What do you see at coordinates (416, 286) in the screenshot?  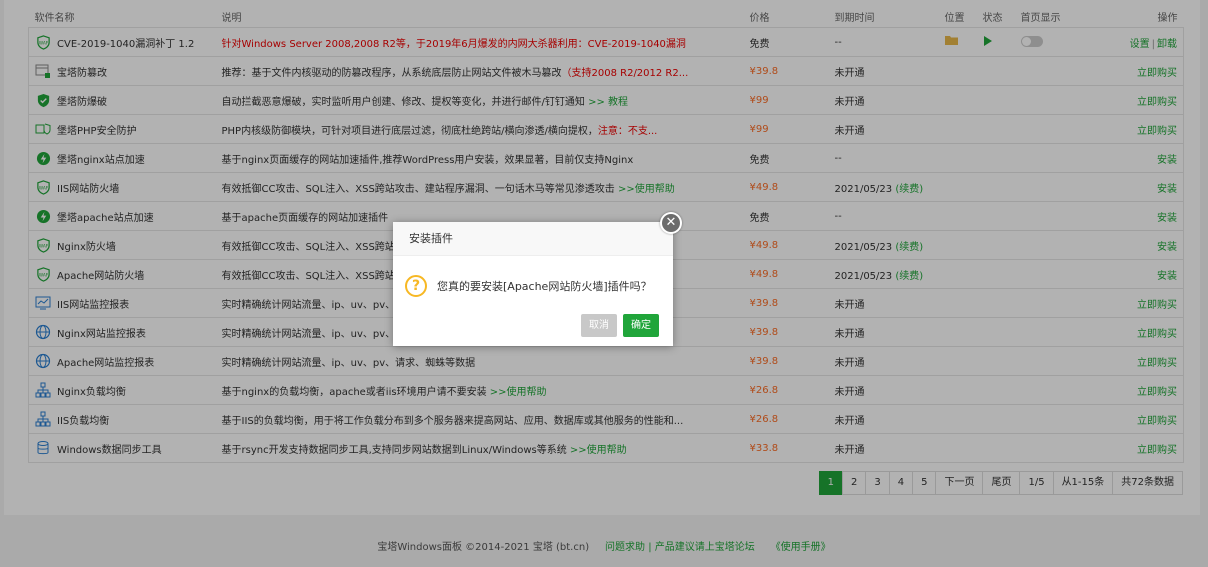 I see `question-icon: ?` at bounding box center [416, 286].